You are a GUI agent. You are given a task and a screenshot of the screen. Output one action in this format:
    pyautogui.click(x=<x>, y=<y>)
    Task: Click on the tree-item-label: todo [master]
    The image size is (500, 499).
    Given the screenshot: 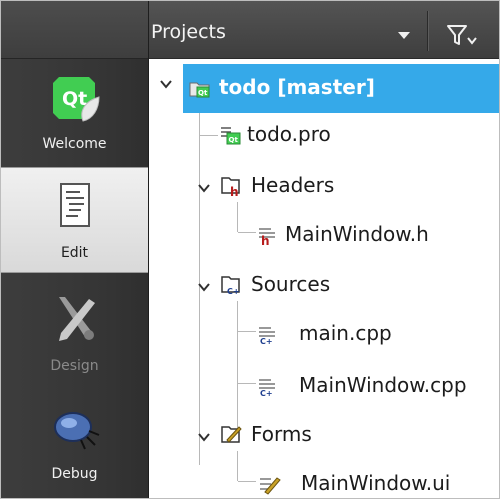 What is the action you would take?
    pyautogui.click(x=297, y=87)
    